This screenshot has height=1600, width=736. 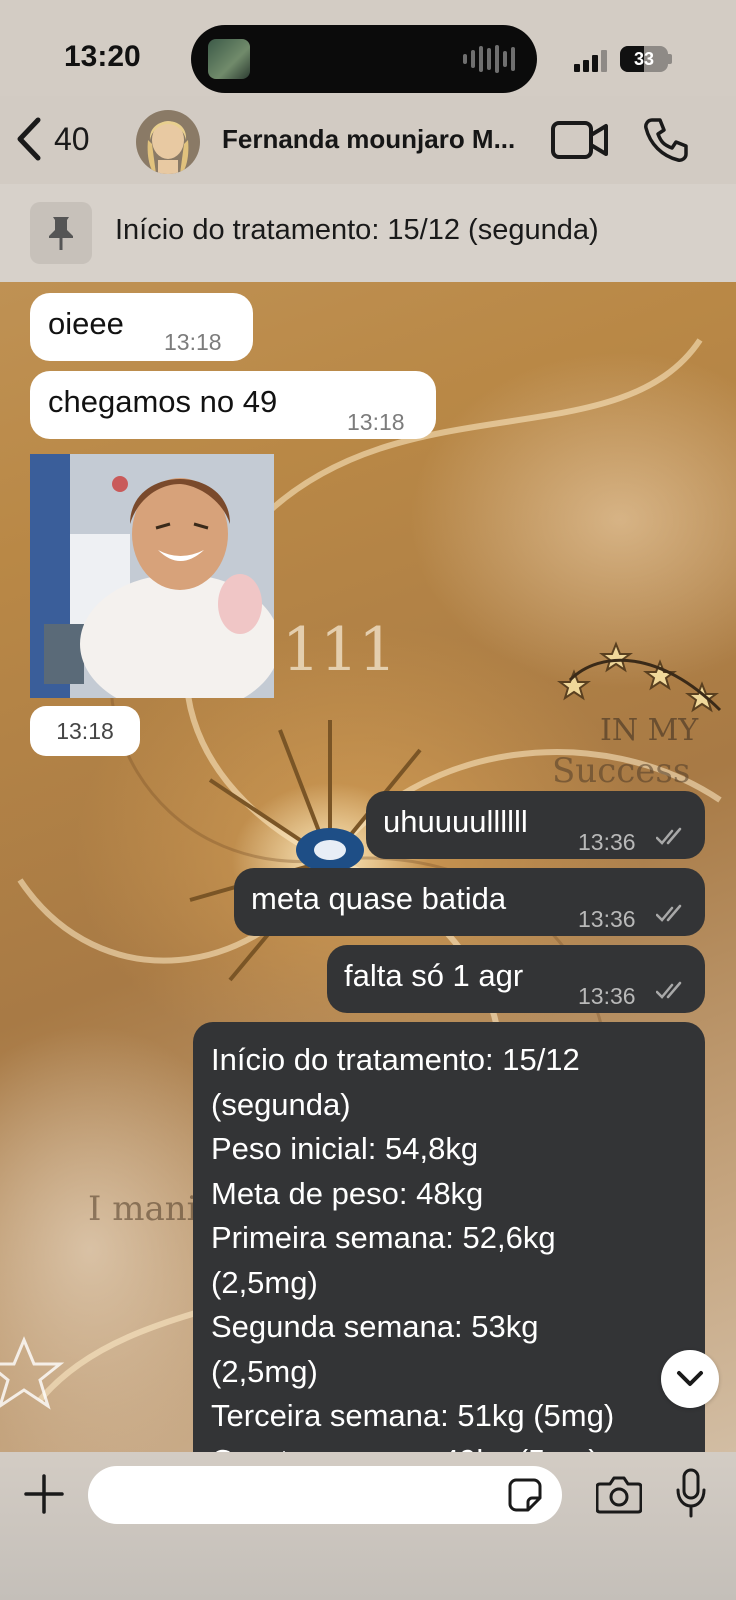 What do you see at coordinates (379, 898) in the screenshot?
I see `message-text: meta quase batida` at bounding box center [379, 898].